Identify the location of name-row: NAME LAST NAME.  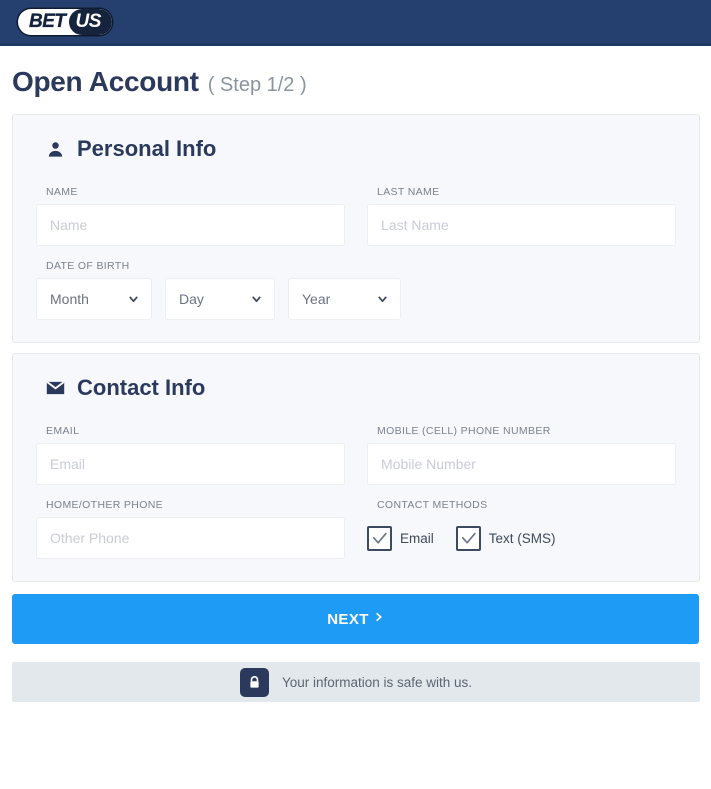
(356, 216).